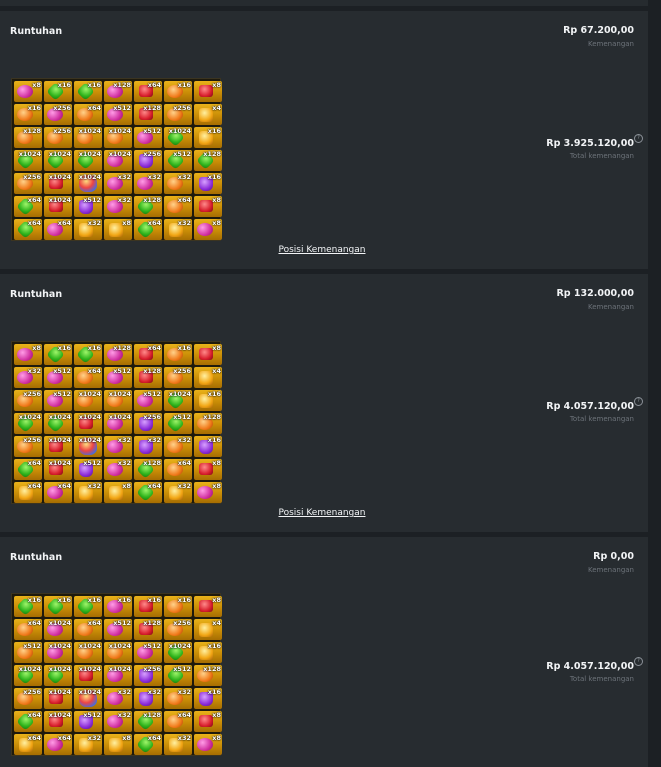 The image size is (661, 767). What do you see at coordinates (654, 383) in the screenshot?
I see `scrollbar-track` at bounding box center [654, 383].